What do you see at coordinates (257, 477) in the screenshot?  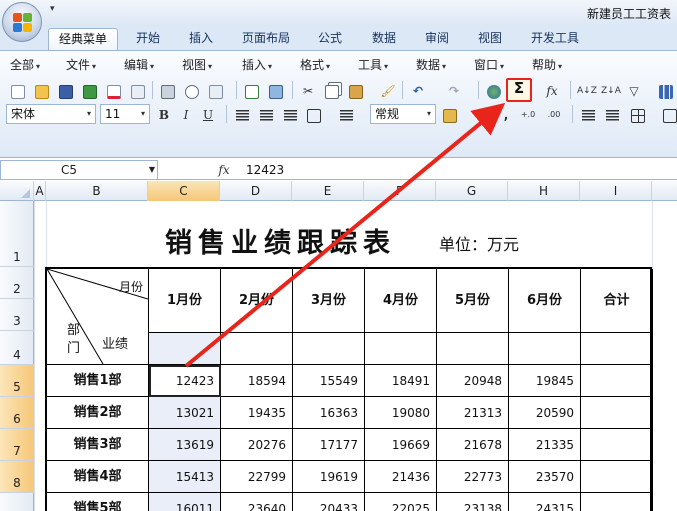 I see `value-cell: 22799` at bounding box center [257, 477].